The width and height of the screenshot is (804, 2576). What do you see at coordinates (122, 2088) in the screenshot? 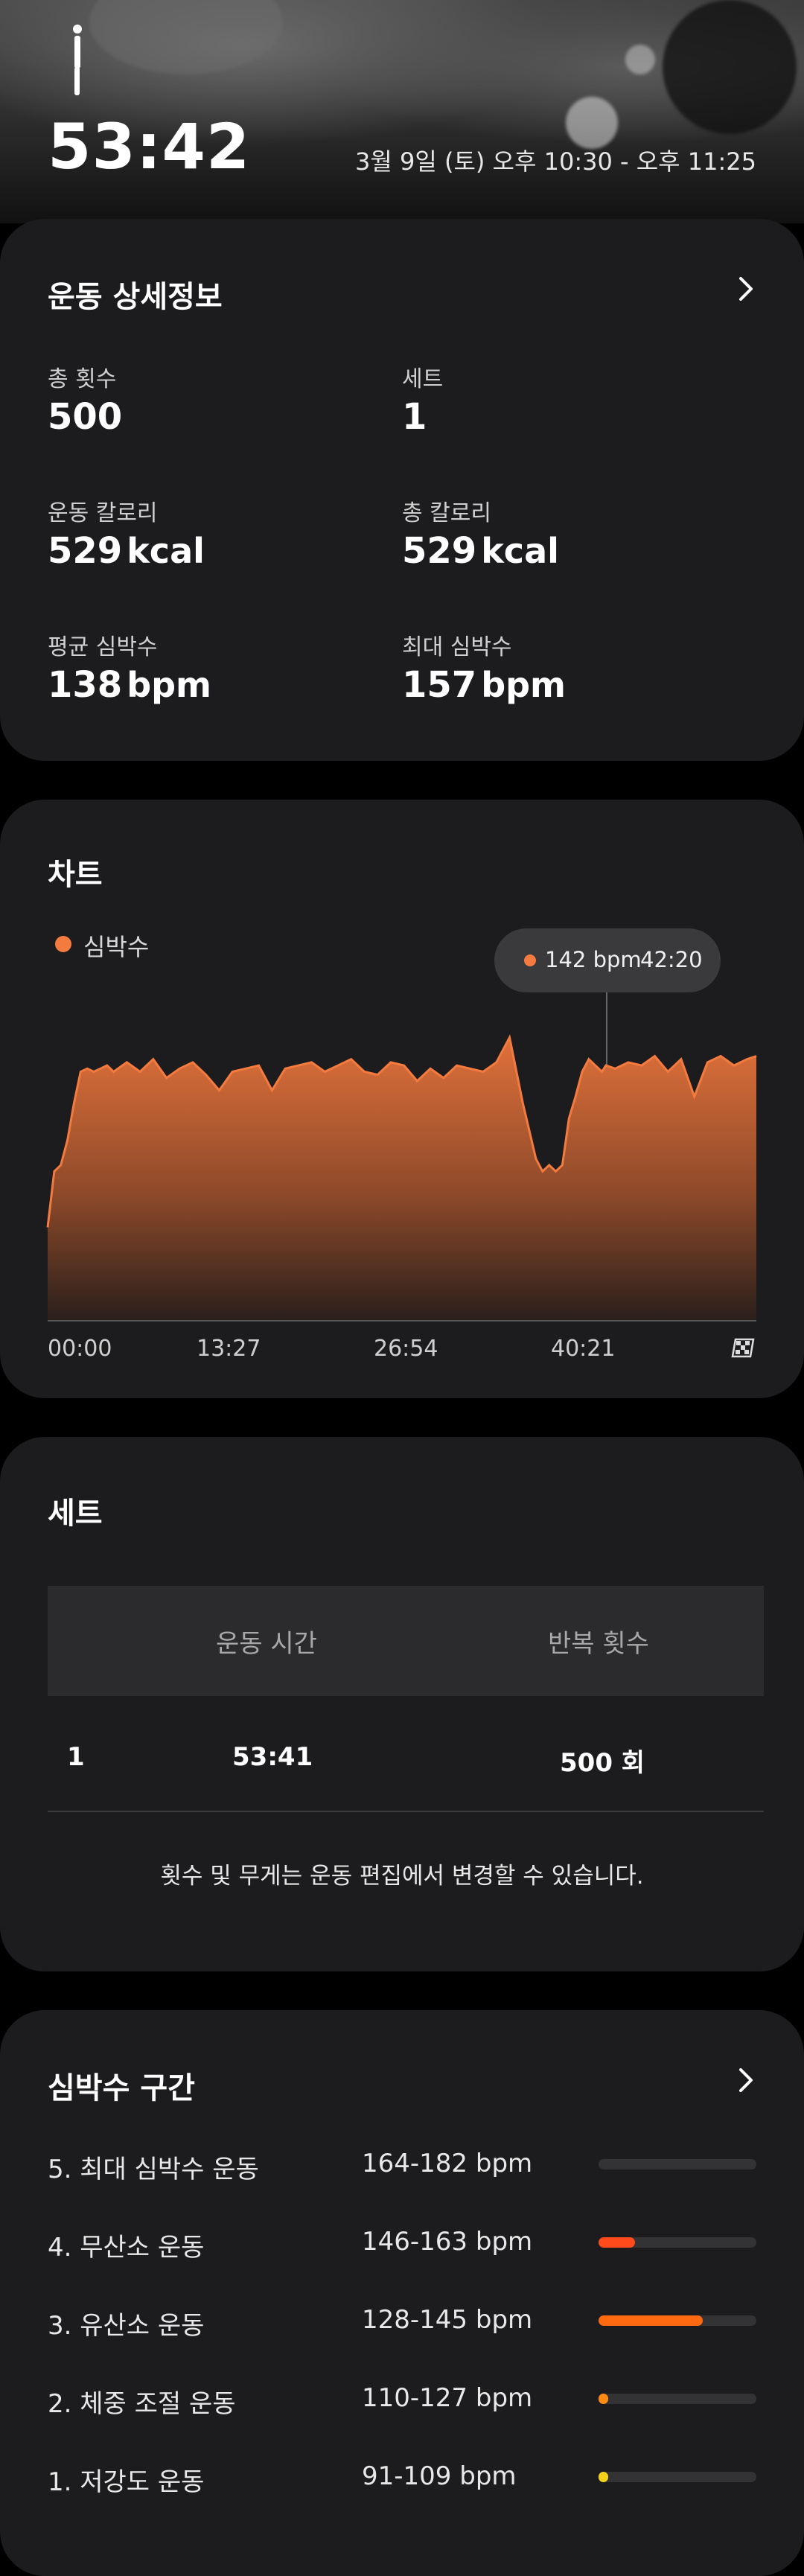
I see `zones-title: 심박수 구간` at bounding box center [122, 2088].